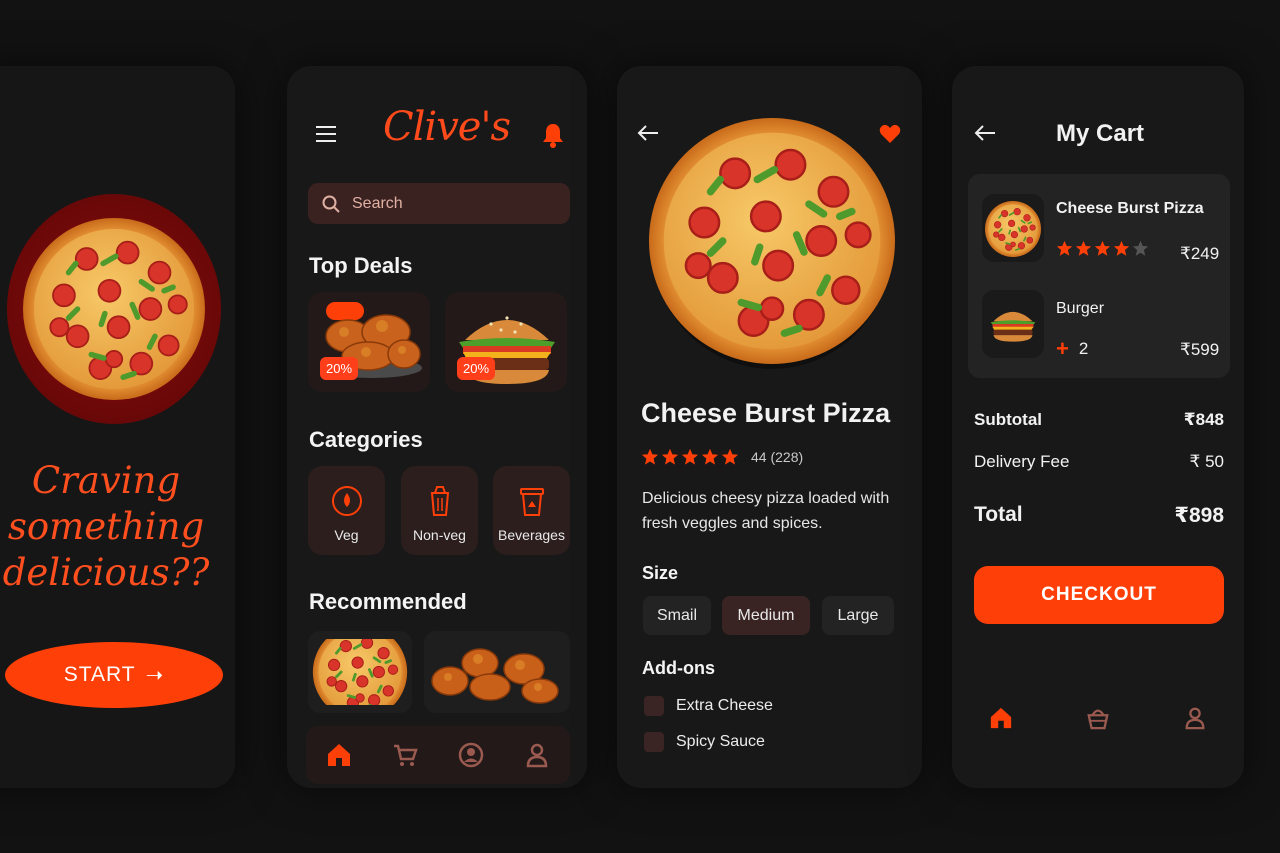 This screenshot has width=1280, height=853. Describe the element at coordinates (1130, 208) in the screenshot. I see `cart-item-name: Cheese Burst Pizza` at that location.